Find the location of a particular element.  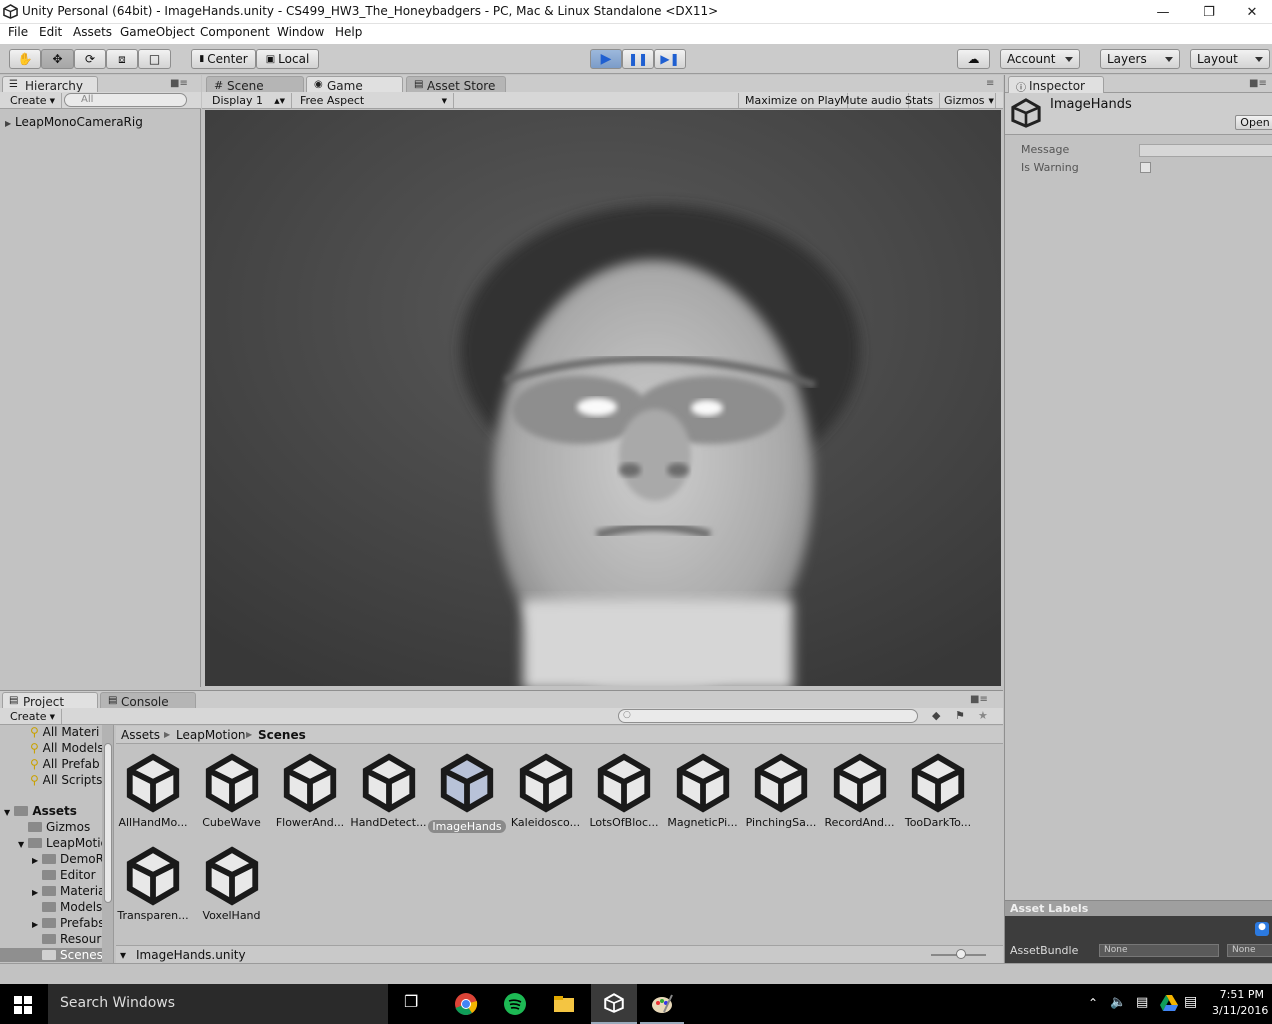

tree-scrollbar is located at coordinates (107, 844).